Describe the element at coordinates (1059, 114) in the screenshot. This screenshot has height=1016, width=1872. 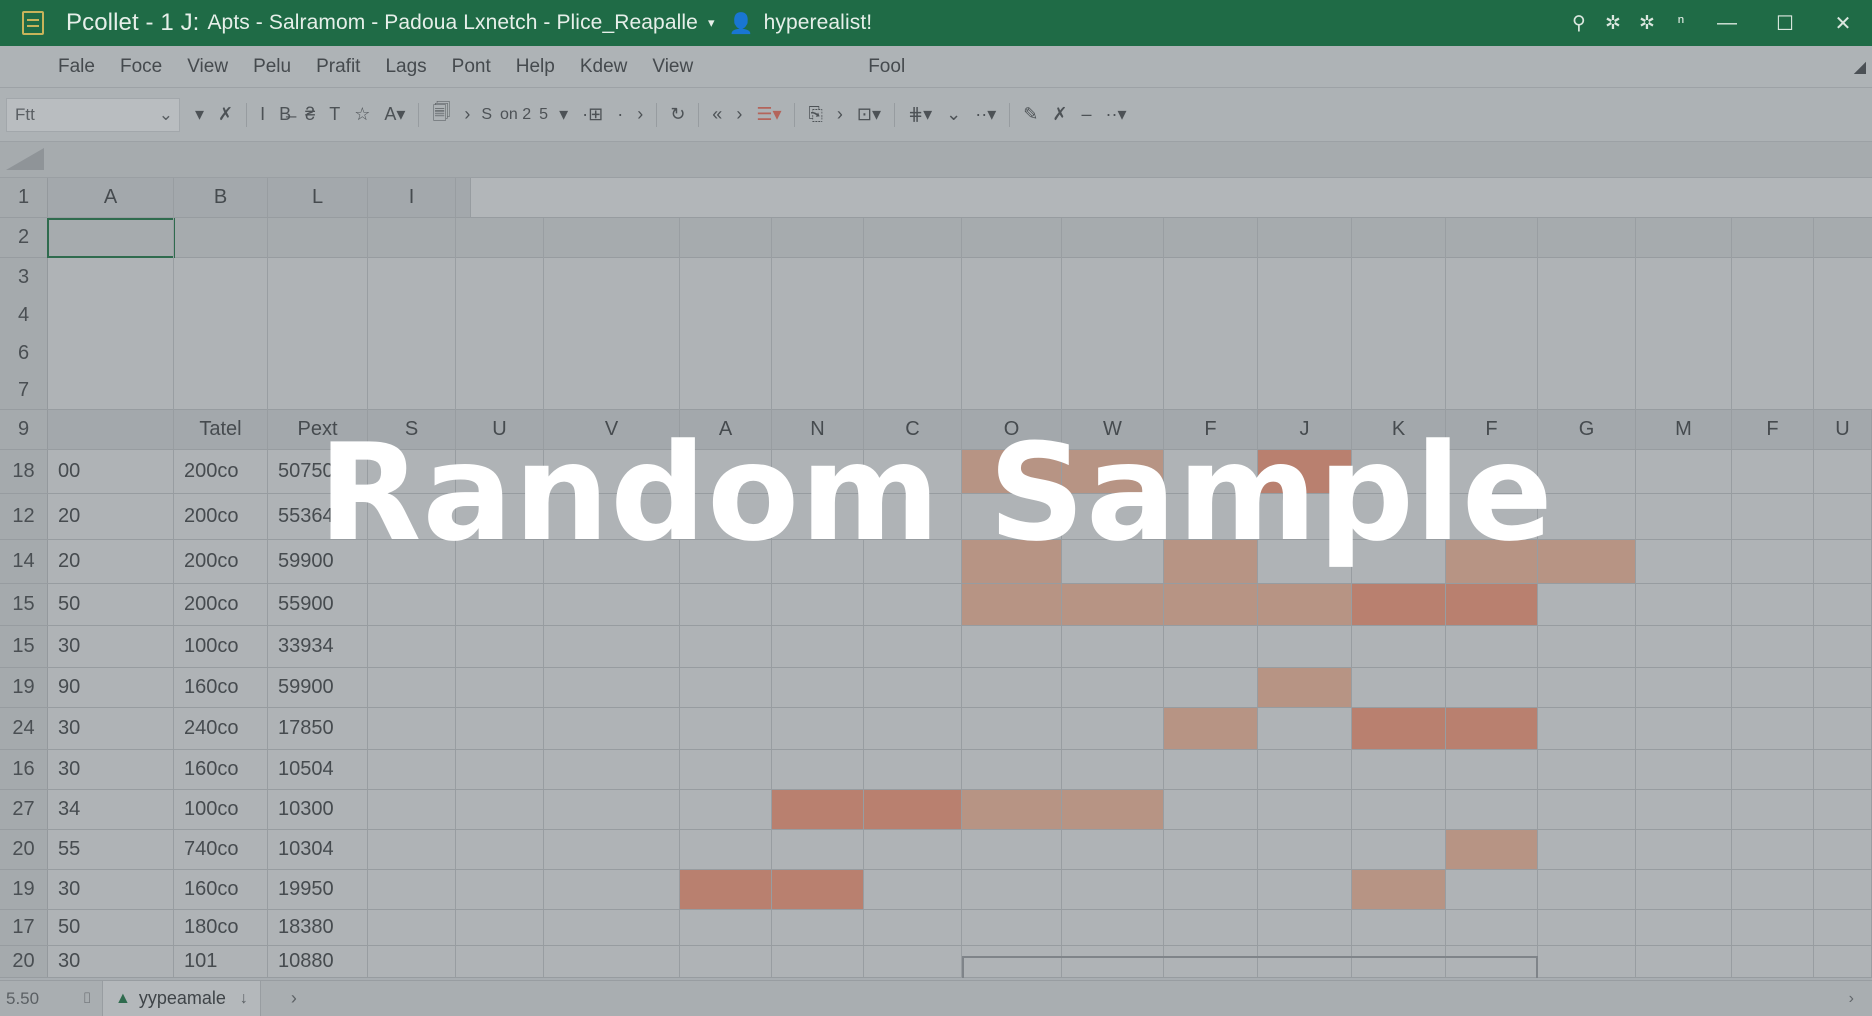
I see `clear-icon: ✗` at that location.